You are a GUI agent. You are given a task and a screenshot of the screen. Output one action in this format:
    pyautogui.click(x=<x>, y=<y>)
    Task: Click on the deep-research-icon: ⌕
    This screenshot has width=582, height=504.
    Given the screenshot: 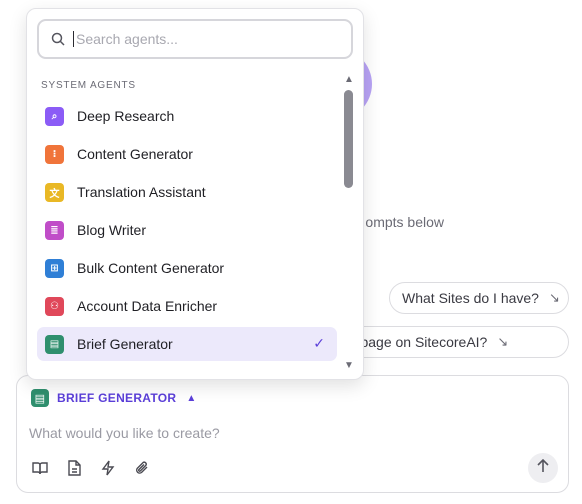 What is the action you would take?
    pyautogui.click(x=54, y=116)
    